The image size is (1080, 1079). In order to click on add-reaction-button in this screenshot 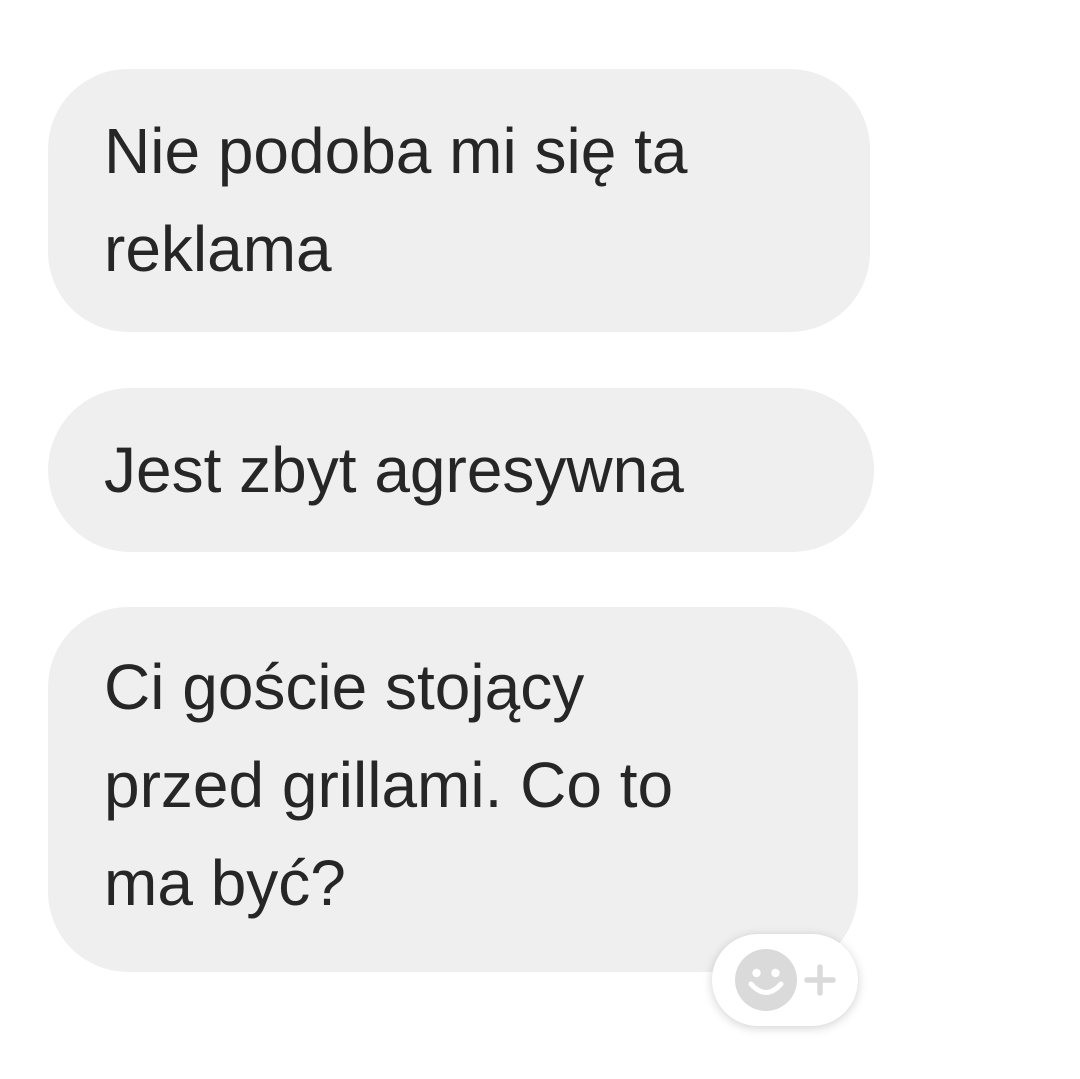, I will do `click(785, 980)`.